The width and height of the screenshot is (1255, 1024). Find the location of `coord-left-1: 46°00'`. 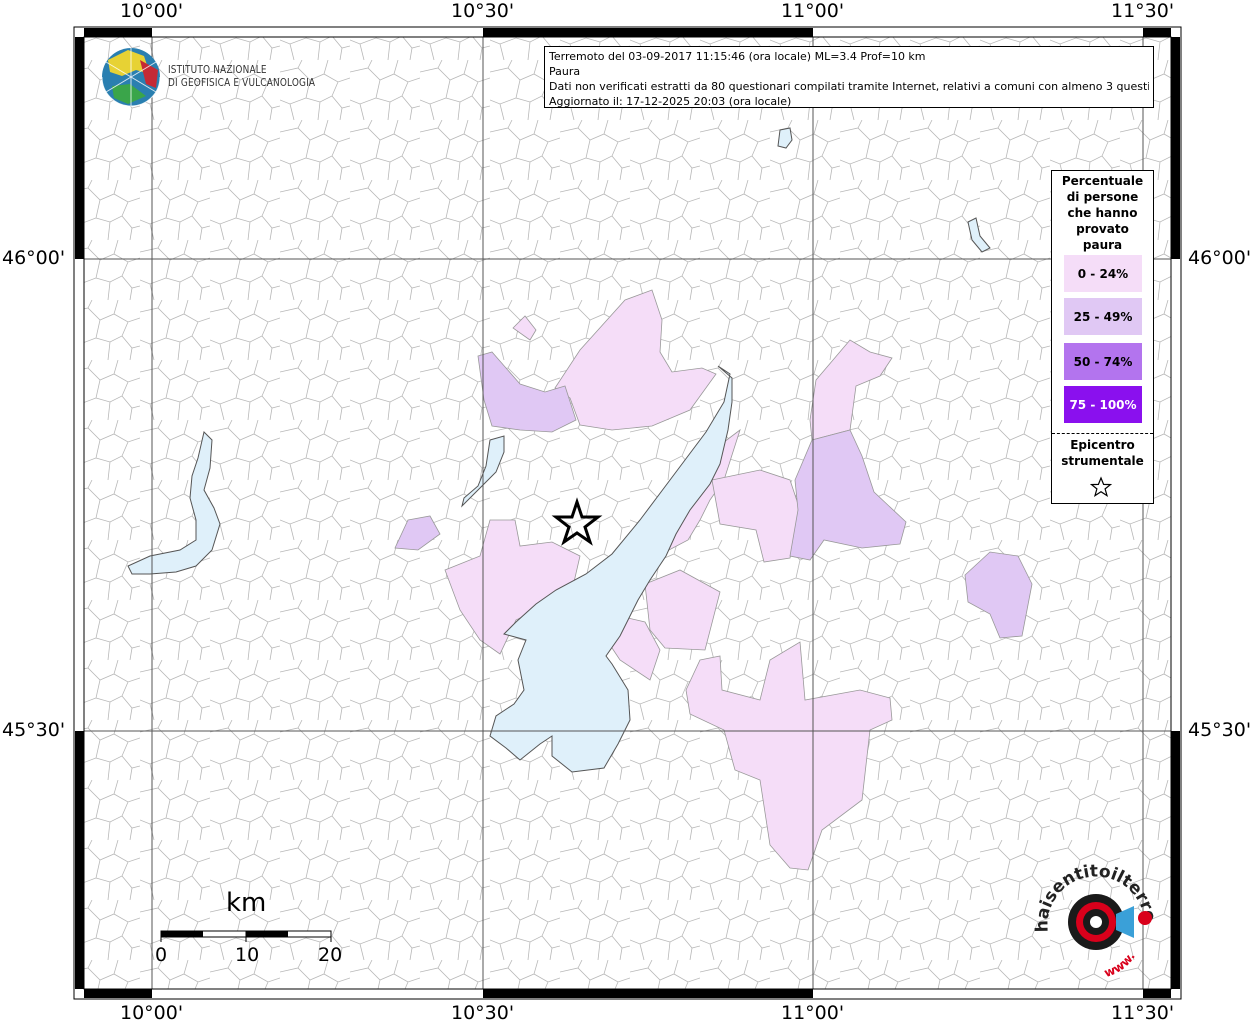

coord-left-1: 46°00' is located at coordinates (34, 258).